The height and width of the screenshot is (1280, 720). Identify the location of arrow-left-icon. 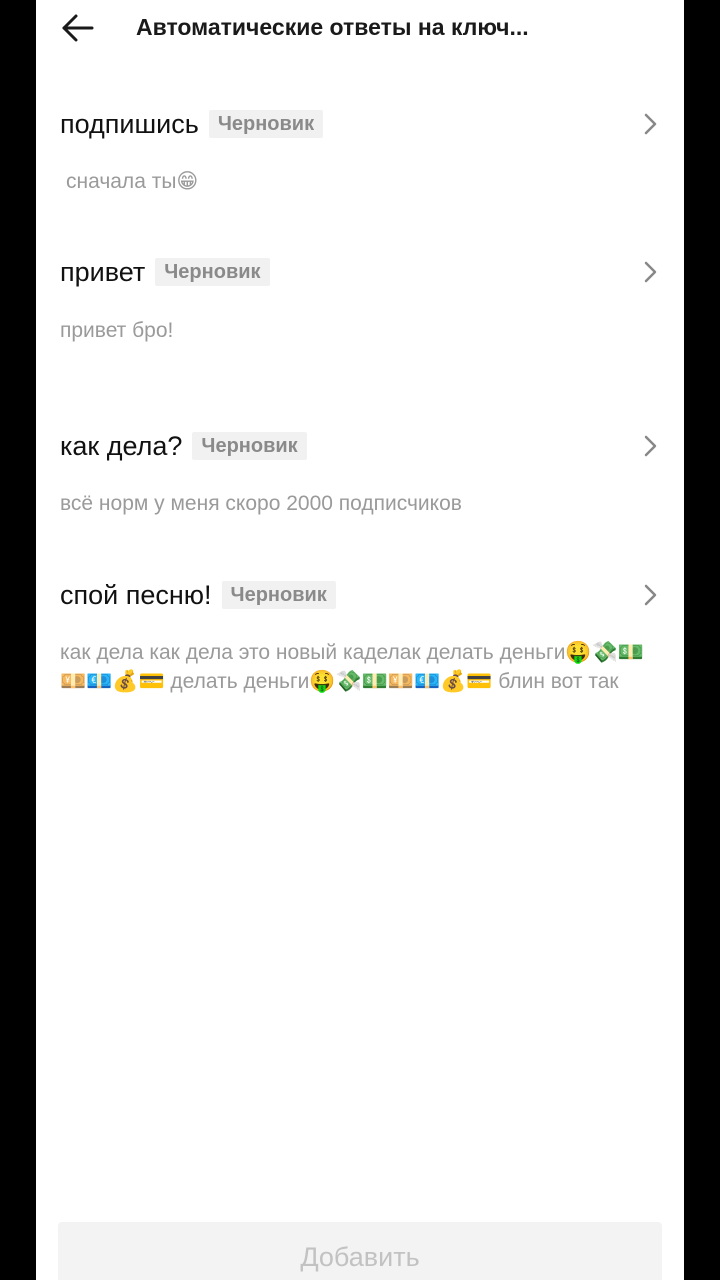
(78, 28).